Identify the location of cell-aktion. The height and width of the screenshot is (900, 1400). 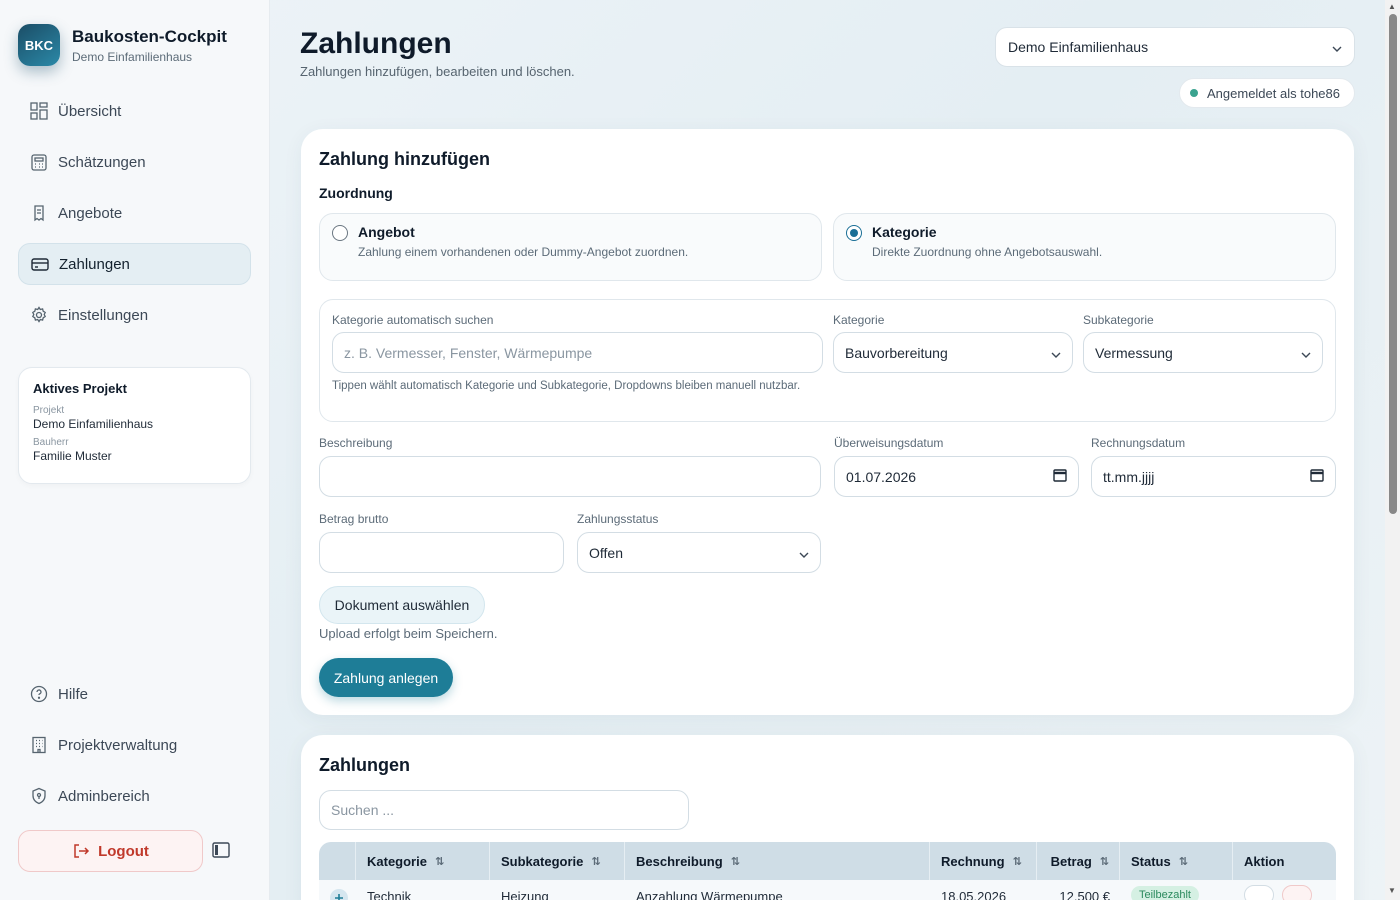
(1284, 890).